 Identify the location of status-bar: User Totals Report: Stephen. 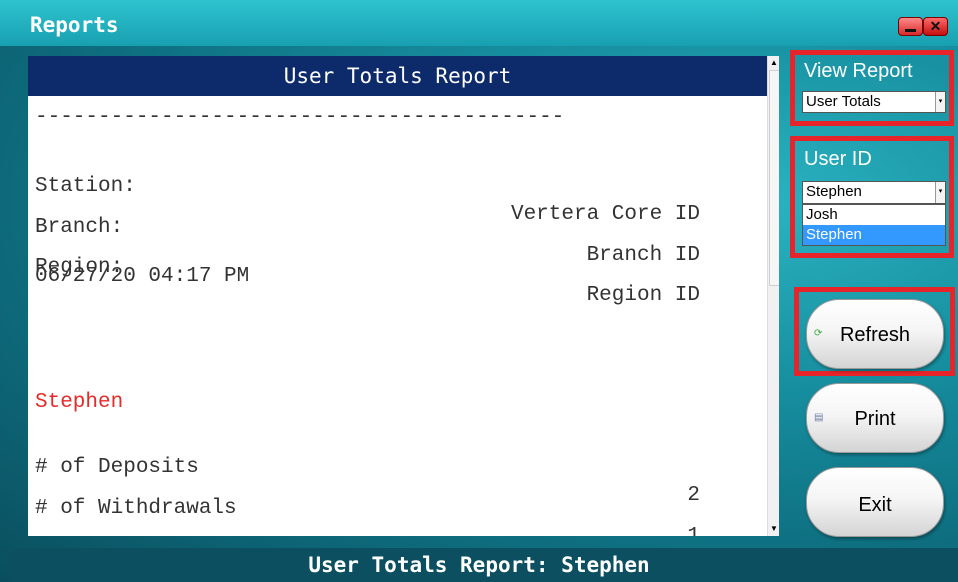
(483, 565).